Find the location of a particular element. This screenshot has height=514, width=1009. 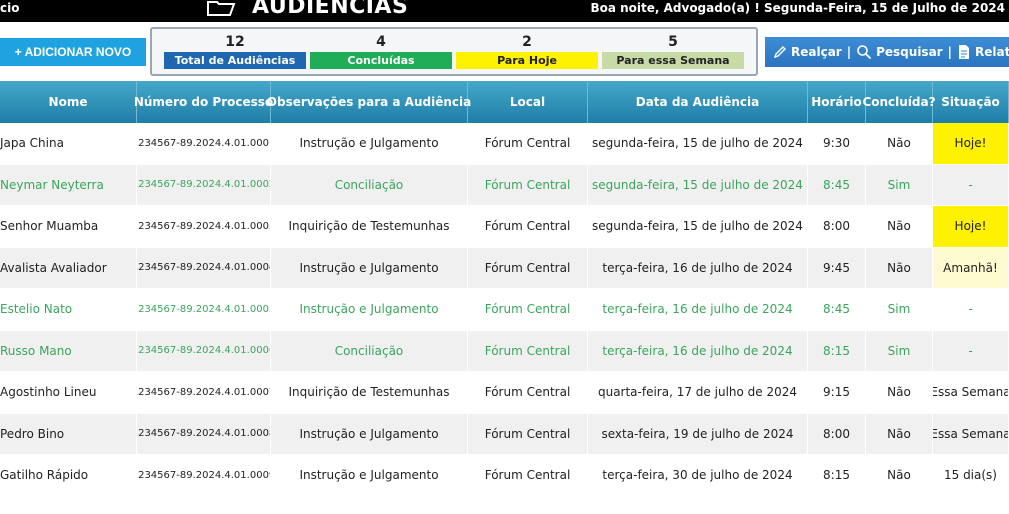

cell-name: Pedro Bino is located at coordinates (68, 433).